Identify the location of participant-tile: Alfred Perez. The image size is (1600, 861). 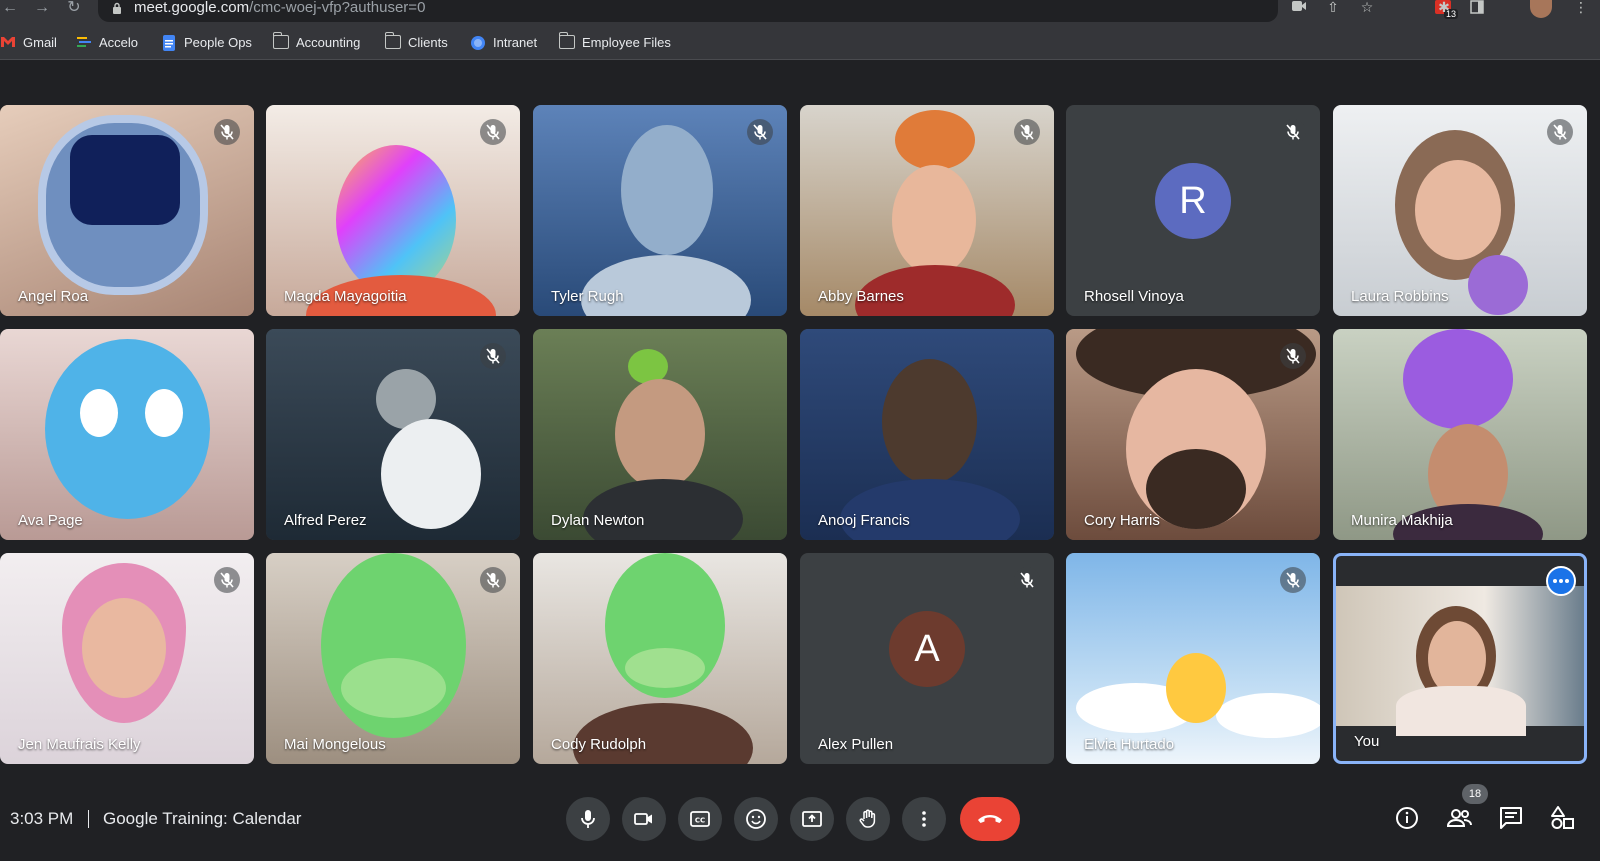
(393, 434).